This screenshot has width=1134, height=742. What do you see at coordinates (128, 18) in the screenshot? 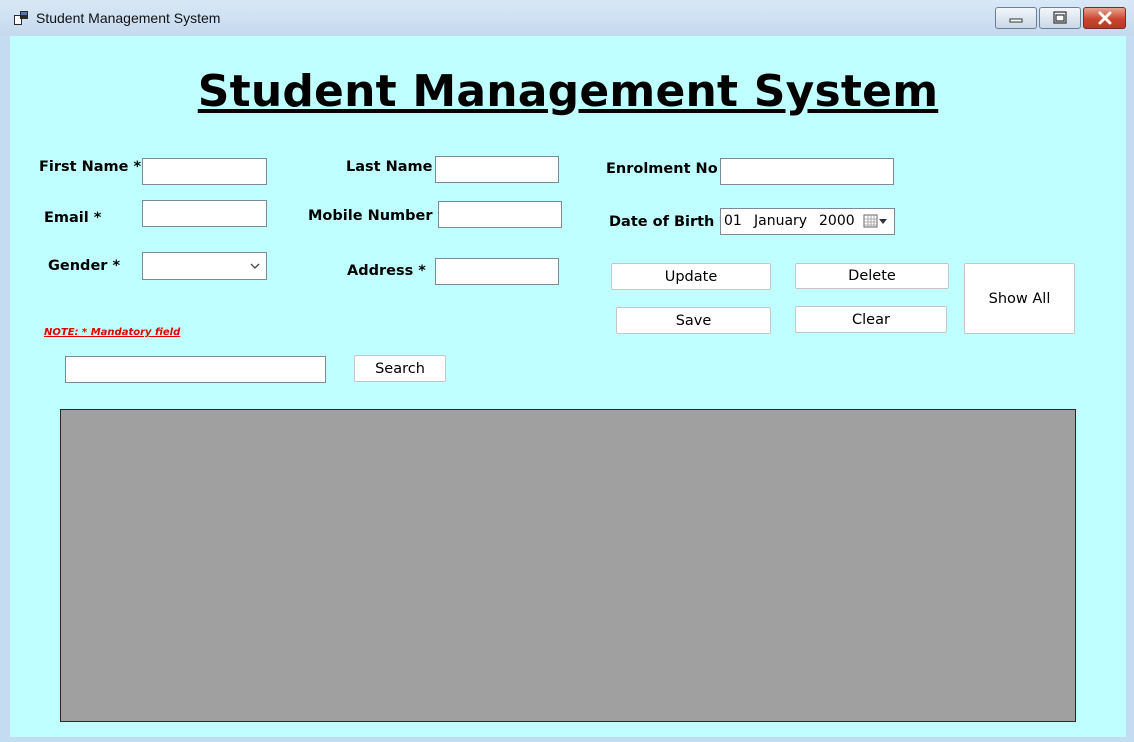
I see `window-title: Student Management System` at bounding box center [128, 18].